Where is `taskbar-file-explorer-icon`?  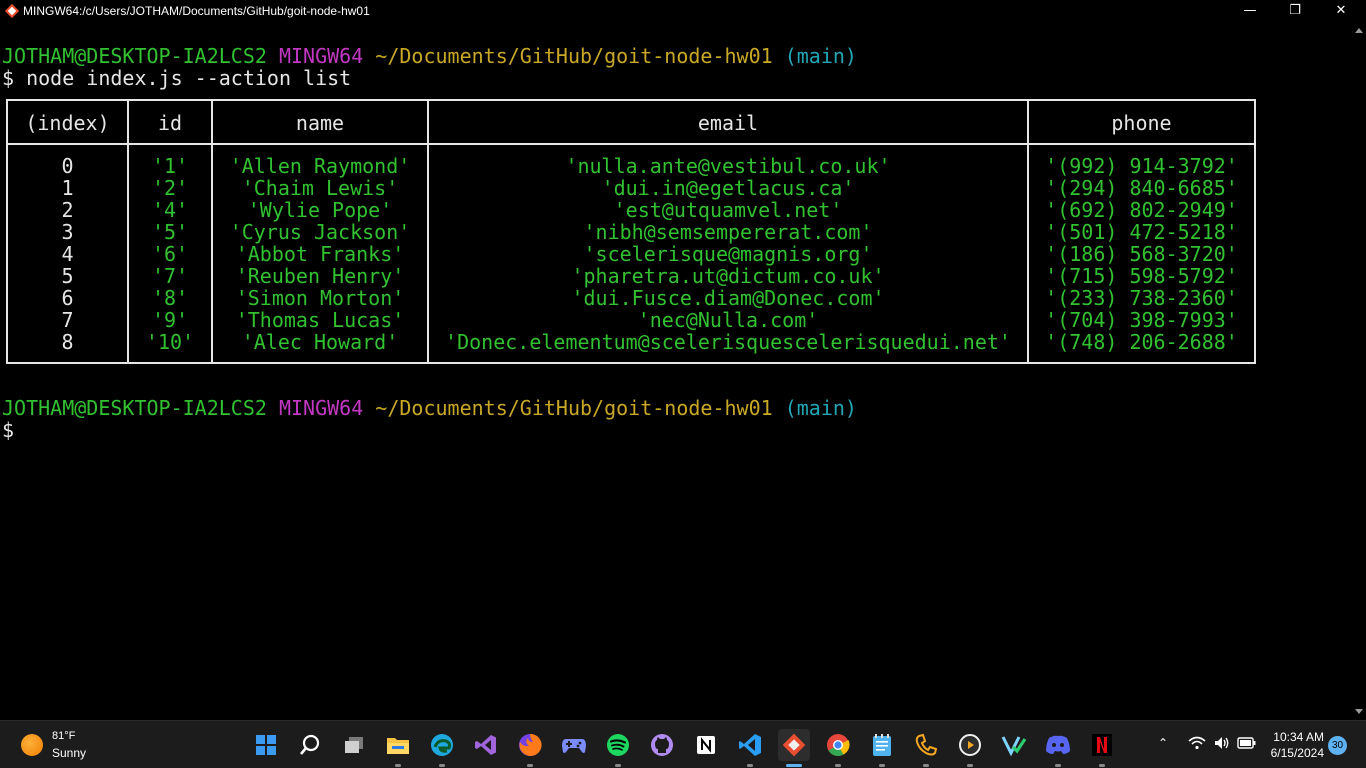 taskbar-file-explorer-icon is located at coordinates (398, 748).